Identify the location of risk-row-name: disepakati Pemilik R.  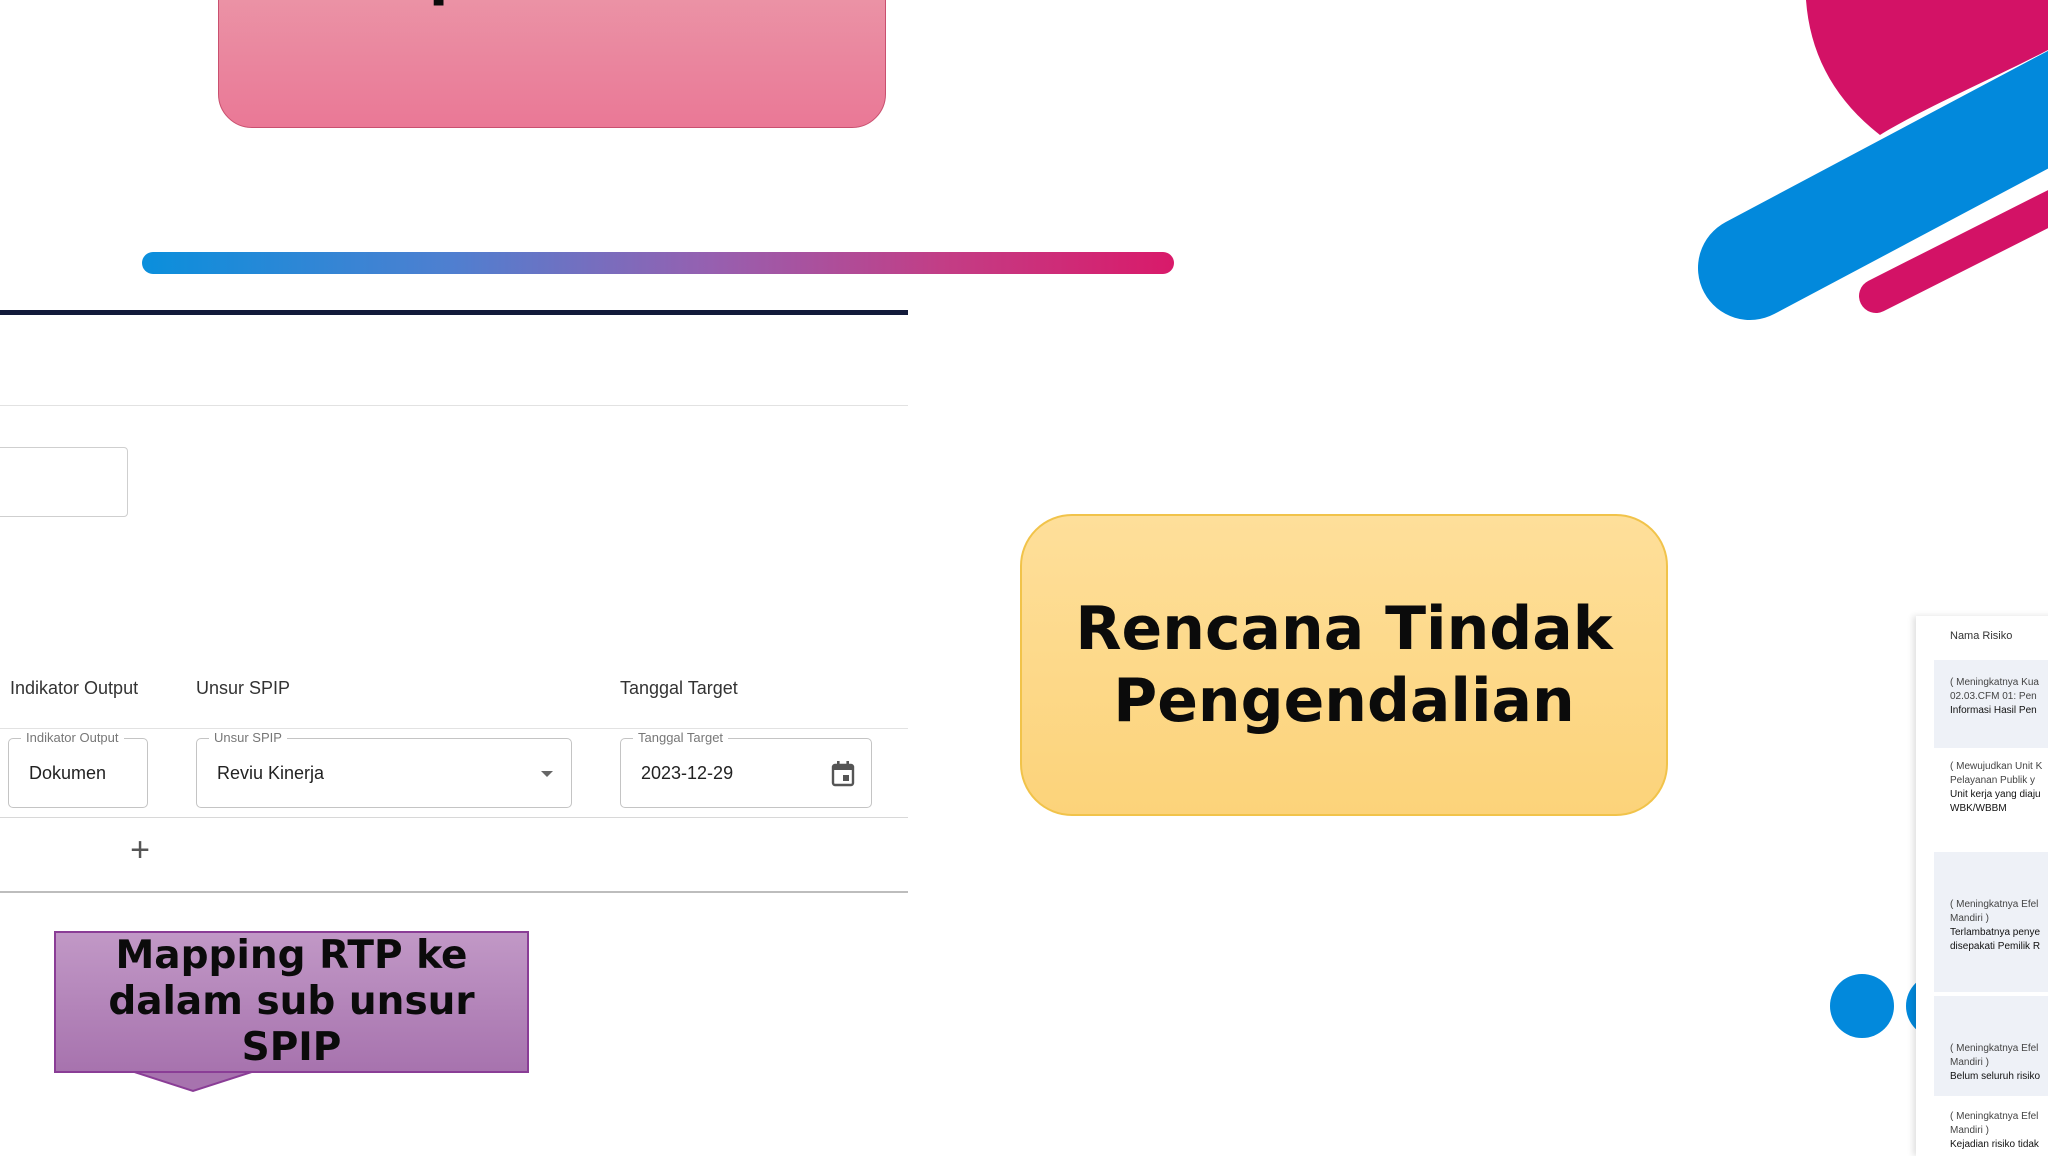
(1995, 946).